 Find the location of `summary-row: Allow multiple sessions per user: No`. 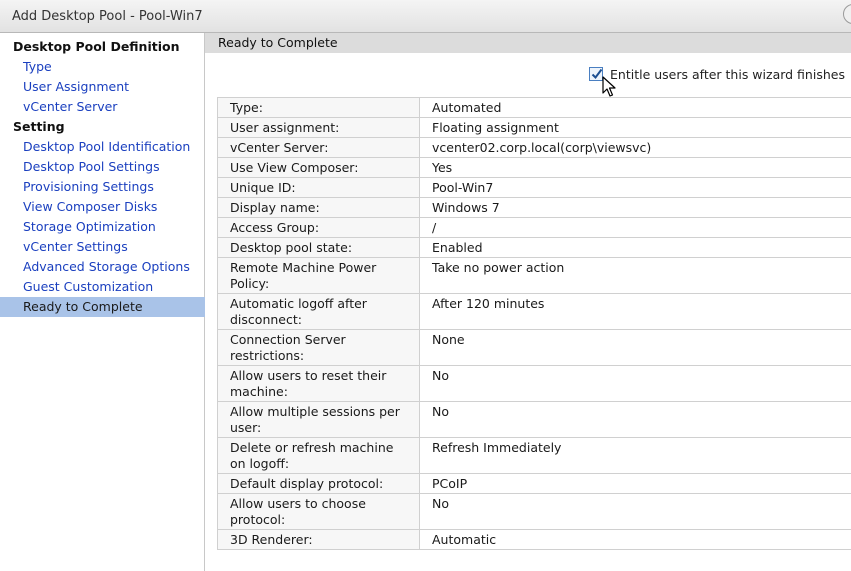

summary-row: Allow multiple sessions per user: No is located at coordinates (534, 419).